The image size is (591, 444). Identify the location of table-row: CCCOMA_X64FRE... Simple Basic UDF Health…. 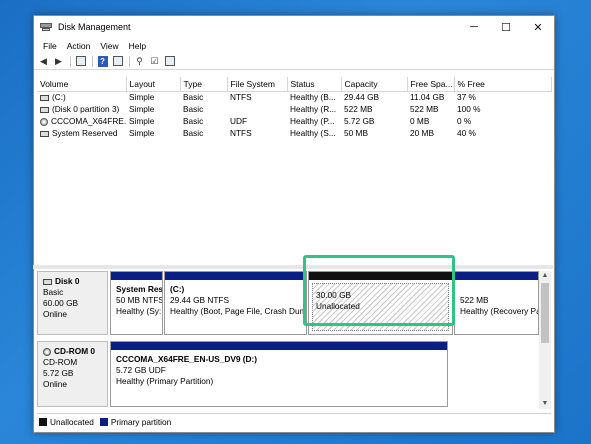
(294, 121).